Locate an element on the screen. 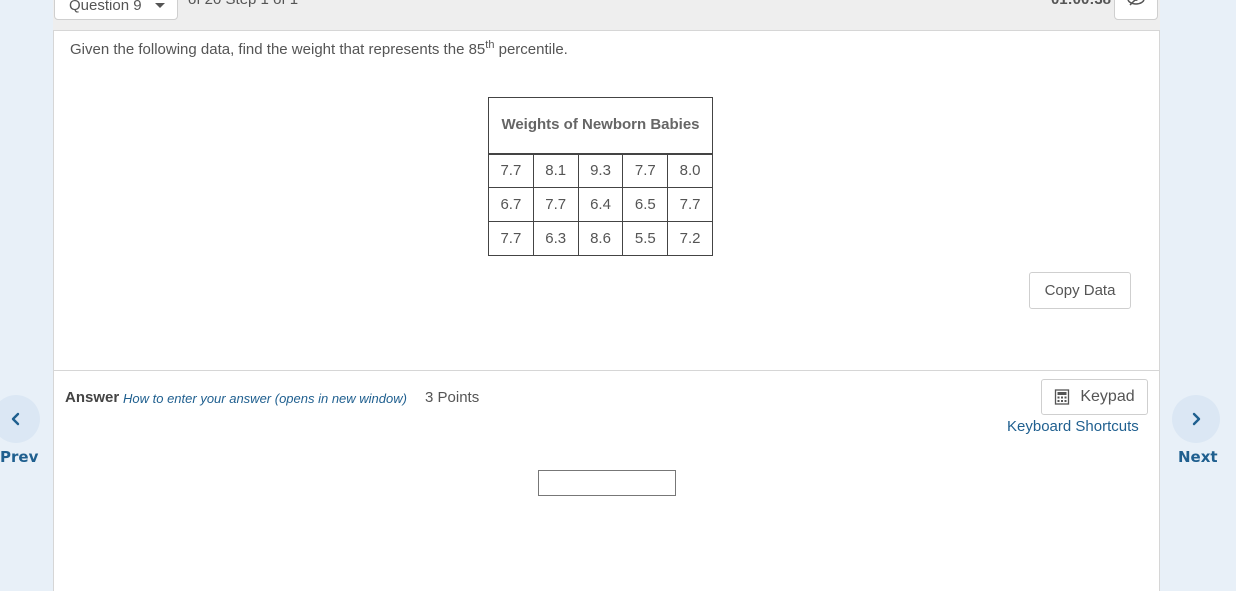  table-cell: 5.5 is located at coordinates (645, 238).